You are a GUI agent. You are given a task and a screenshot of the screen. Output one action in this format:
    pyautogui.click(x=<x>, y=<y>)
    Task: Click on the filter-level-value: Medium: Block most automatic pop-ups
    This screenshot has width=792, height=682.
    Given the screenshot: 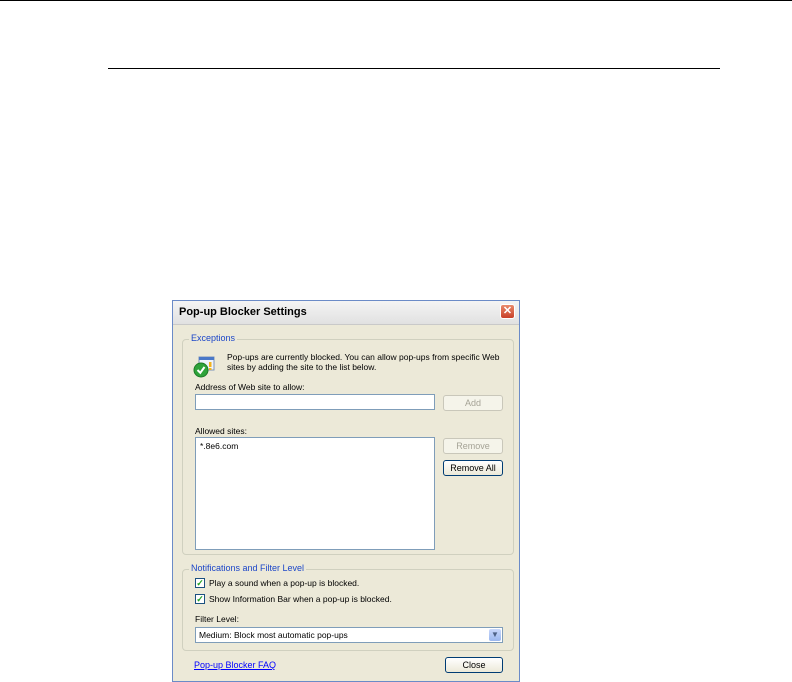 What is the action you would take?
    pyautogui.click(x=273, y=635)
    